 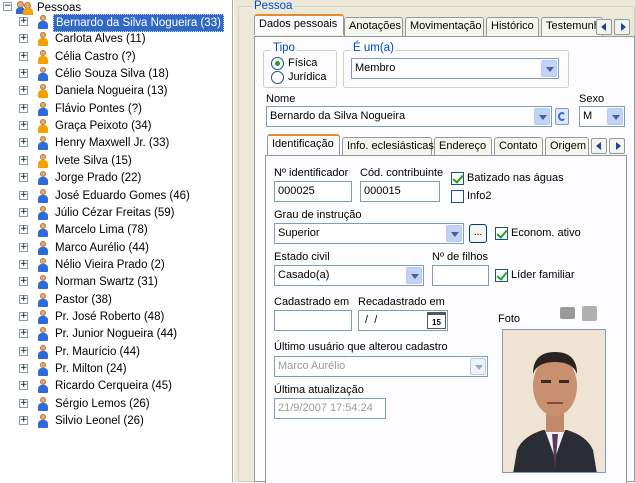 What do you see at coordinates (567, 146) in the screenshot?
I see `sub-tab: Origem` at bounding box center [567, 146].